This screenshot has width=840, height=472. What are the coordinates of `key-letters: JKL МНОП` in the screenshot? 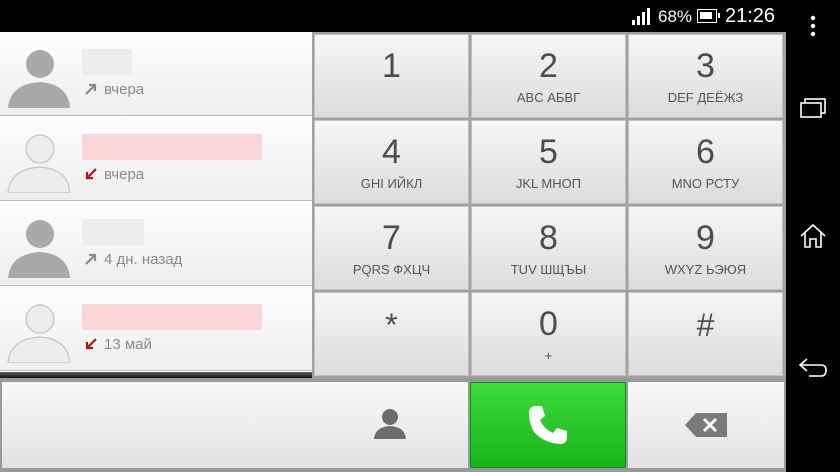 It's located at (548, 183).